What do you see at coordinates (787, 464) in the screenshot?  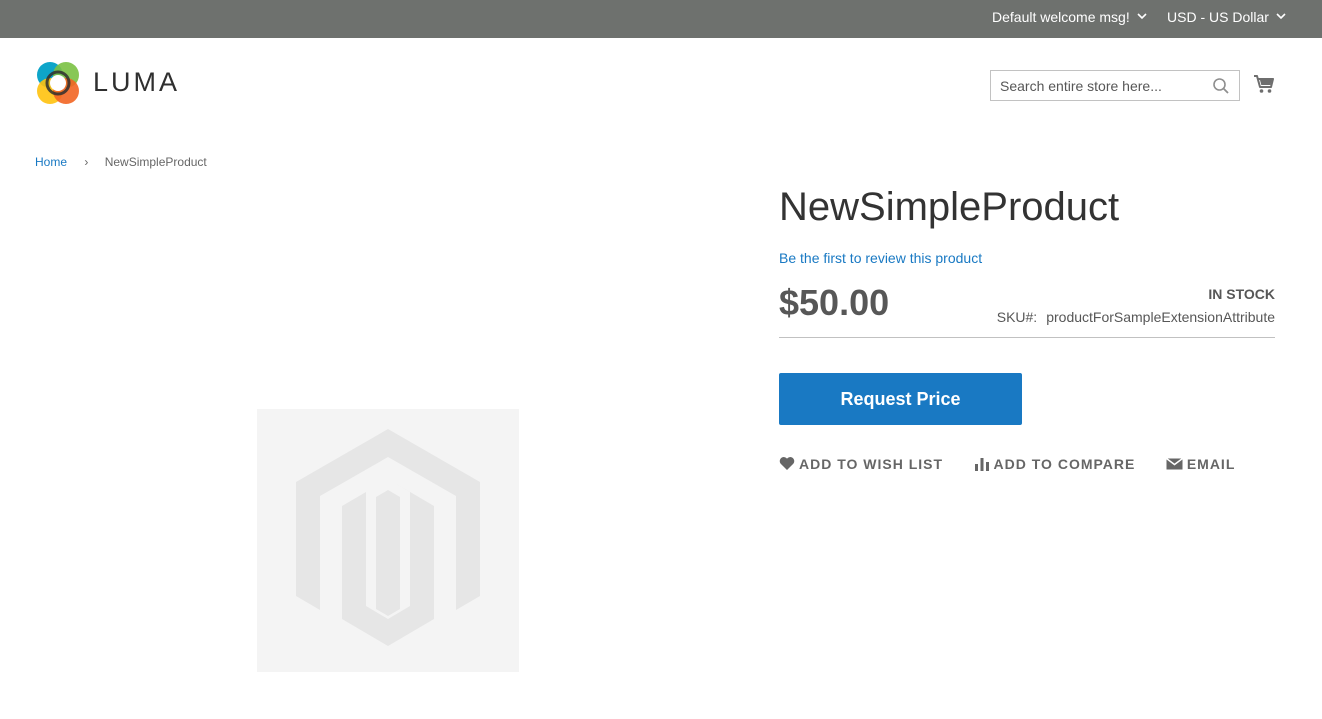 I see `heart-icon` at bounding box center [787, 464].